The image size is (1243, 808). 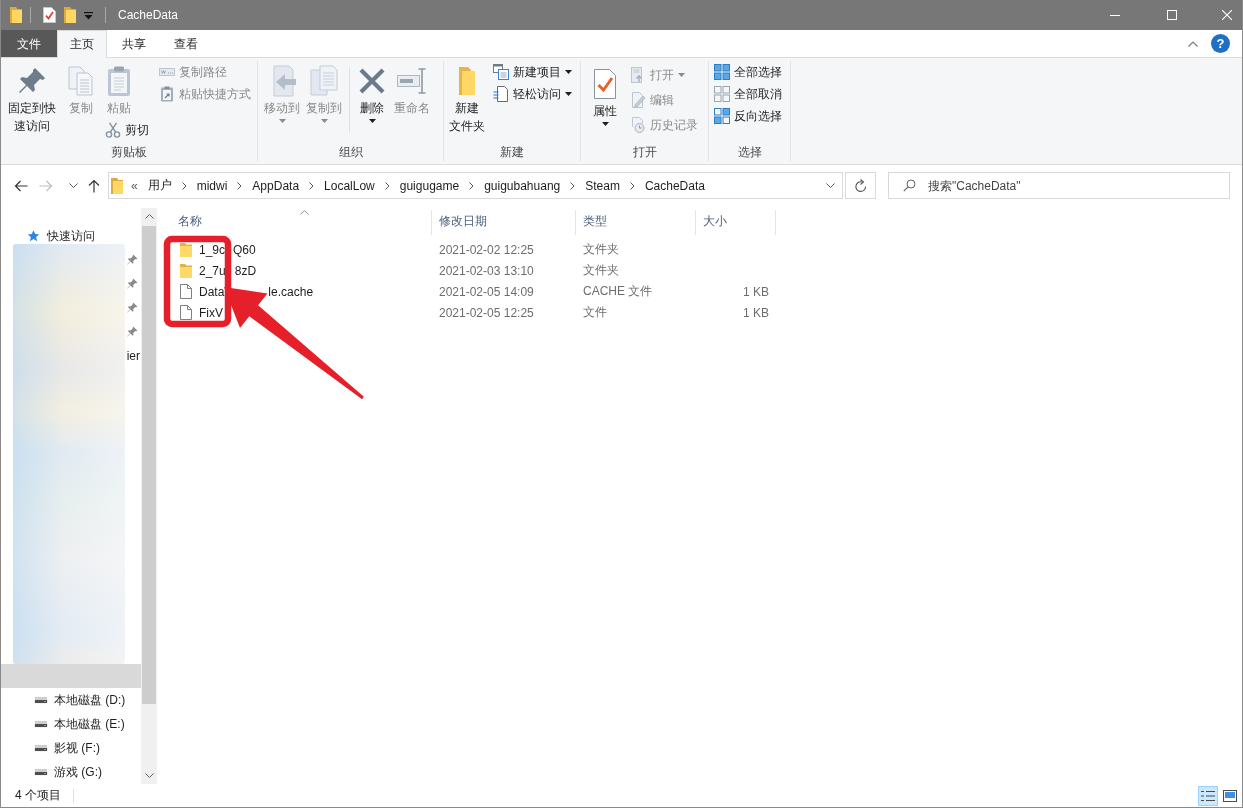 I want to click on nav-item: 游戏 (G:), so click(x=71, y=772).